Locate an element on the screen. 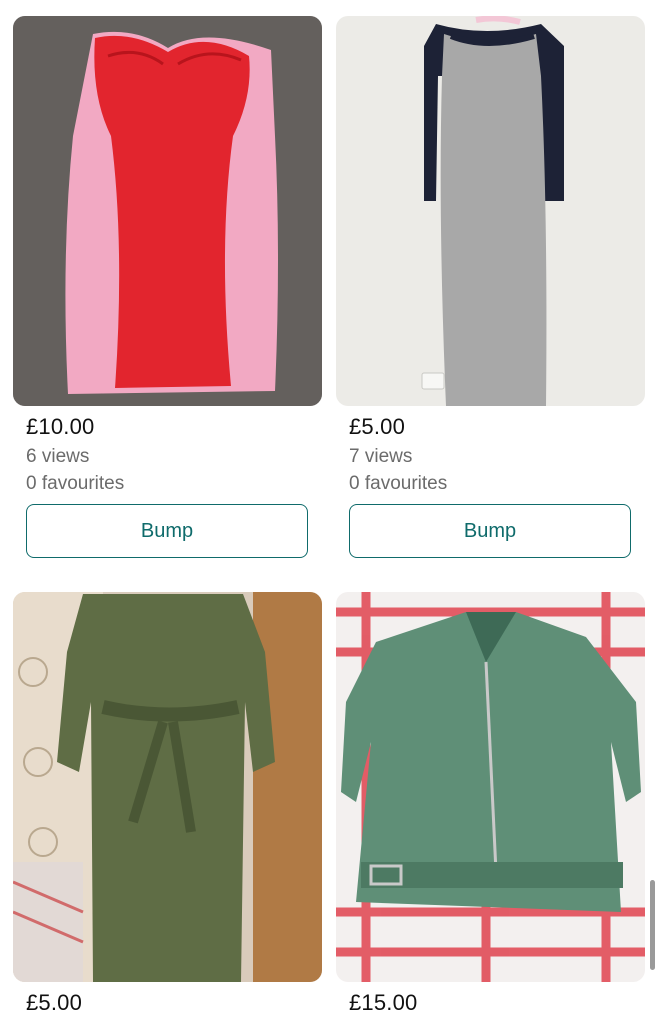  scrollbar is located at coordinates (652, 925).